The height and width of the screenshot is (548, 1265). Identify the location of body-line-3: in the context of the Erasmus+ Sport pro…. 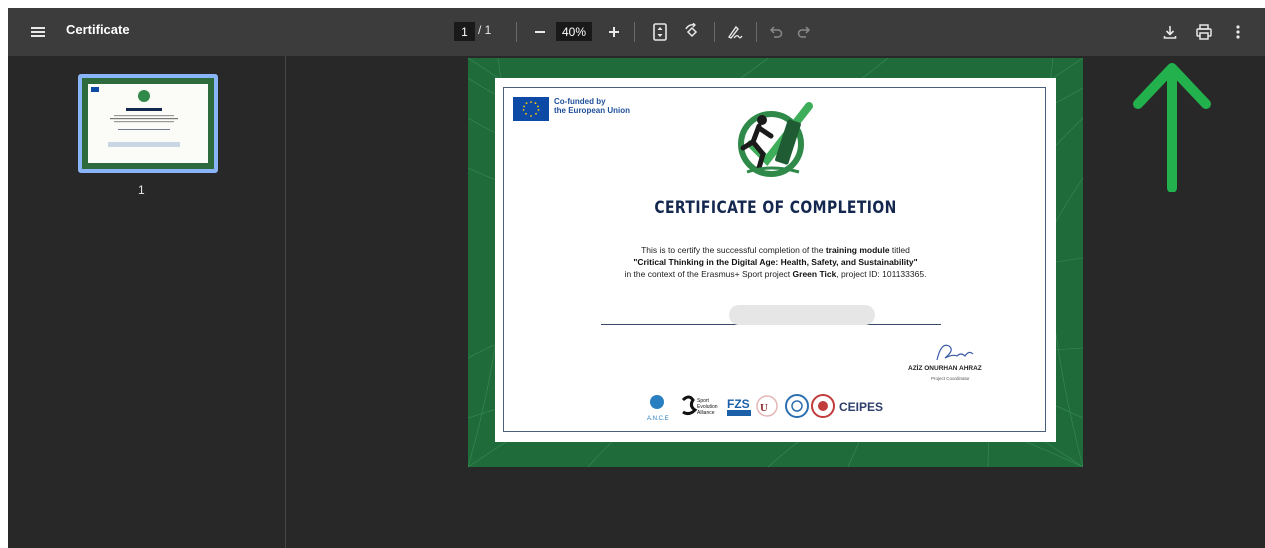
(775, 274).